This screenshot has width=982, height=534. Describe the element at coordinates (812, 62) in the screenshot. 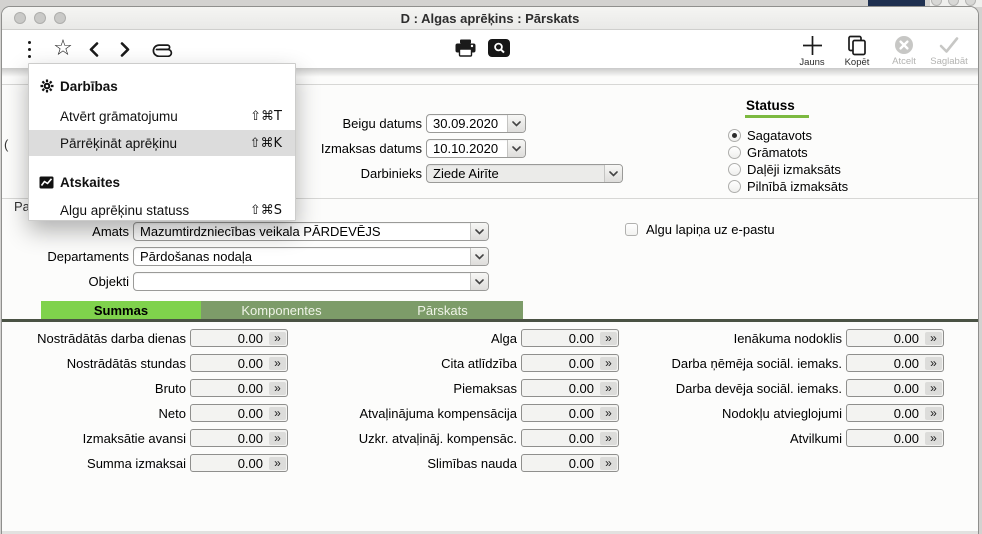

I see `new-record-label: Jauns` at that location.